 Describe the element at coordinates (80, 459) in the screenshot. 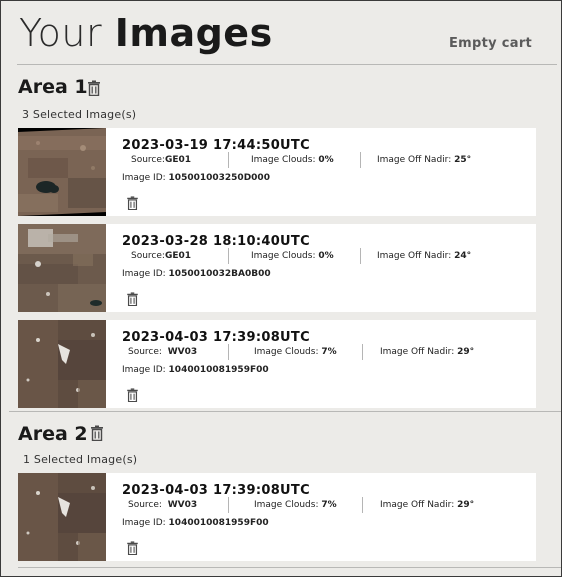

I see `area-2-selected-count: 1 Selected Image(s)` at that location.